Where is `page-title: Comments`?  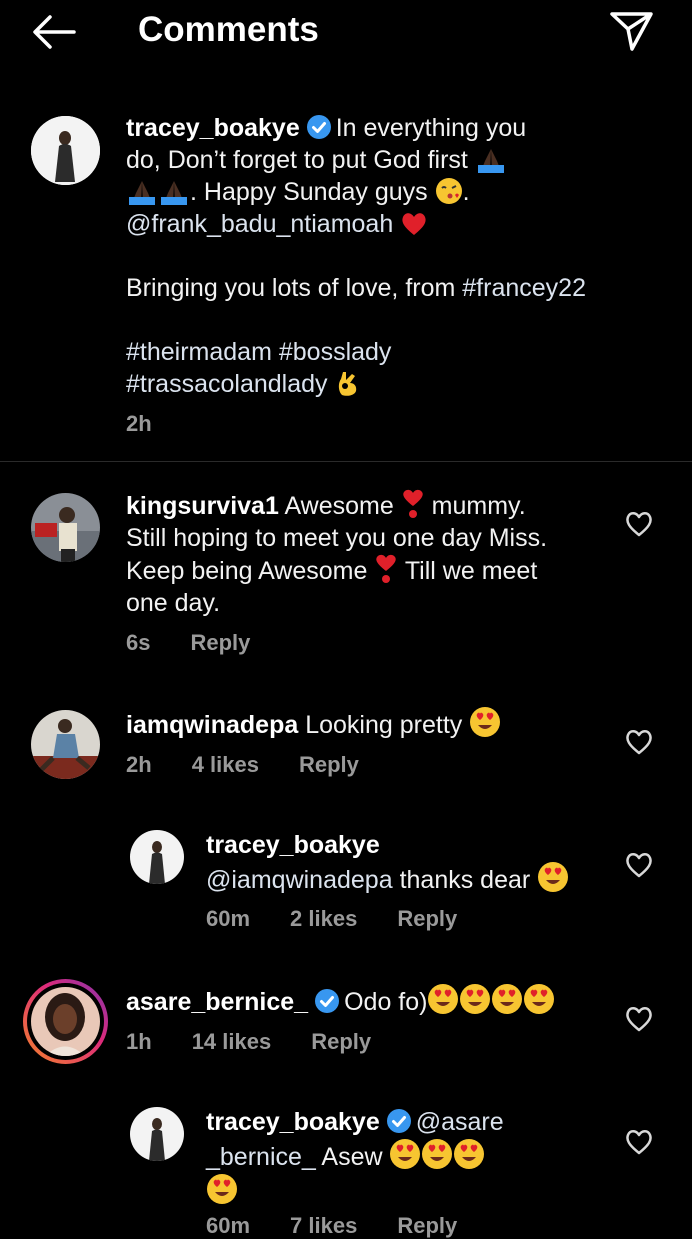 page-title: Comments is located at coordinates (228, 29).